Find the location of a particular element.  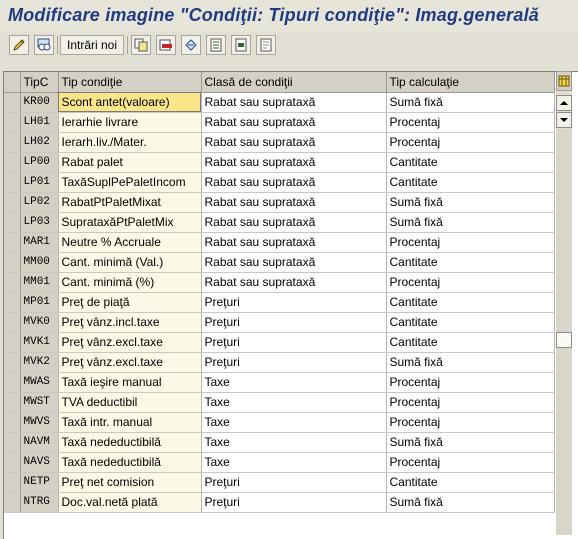

column-header-tipc: TipC is located at coordinates (39, 82).